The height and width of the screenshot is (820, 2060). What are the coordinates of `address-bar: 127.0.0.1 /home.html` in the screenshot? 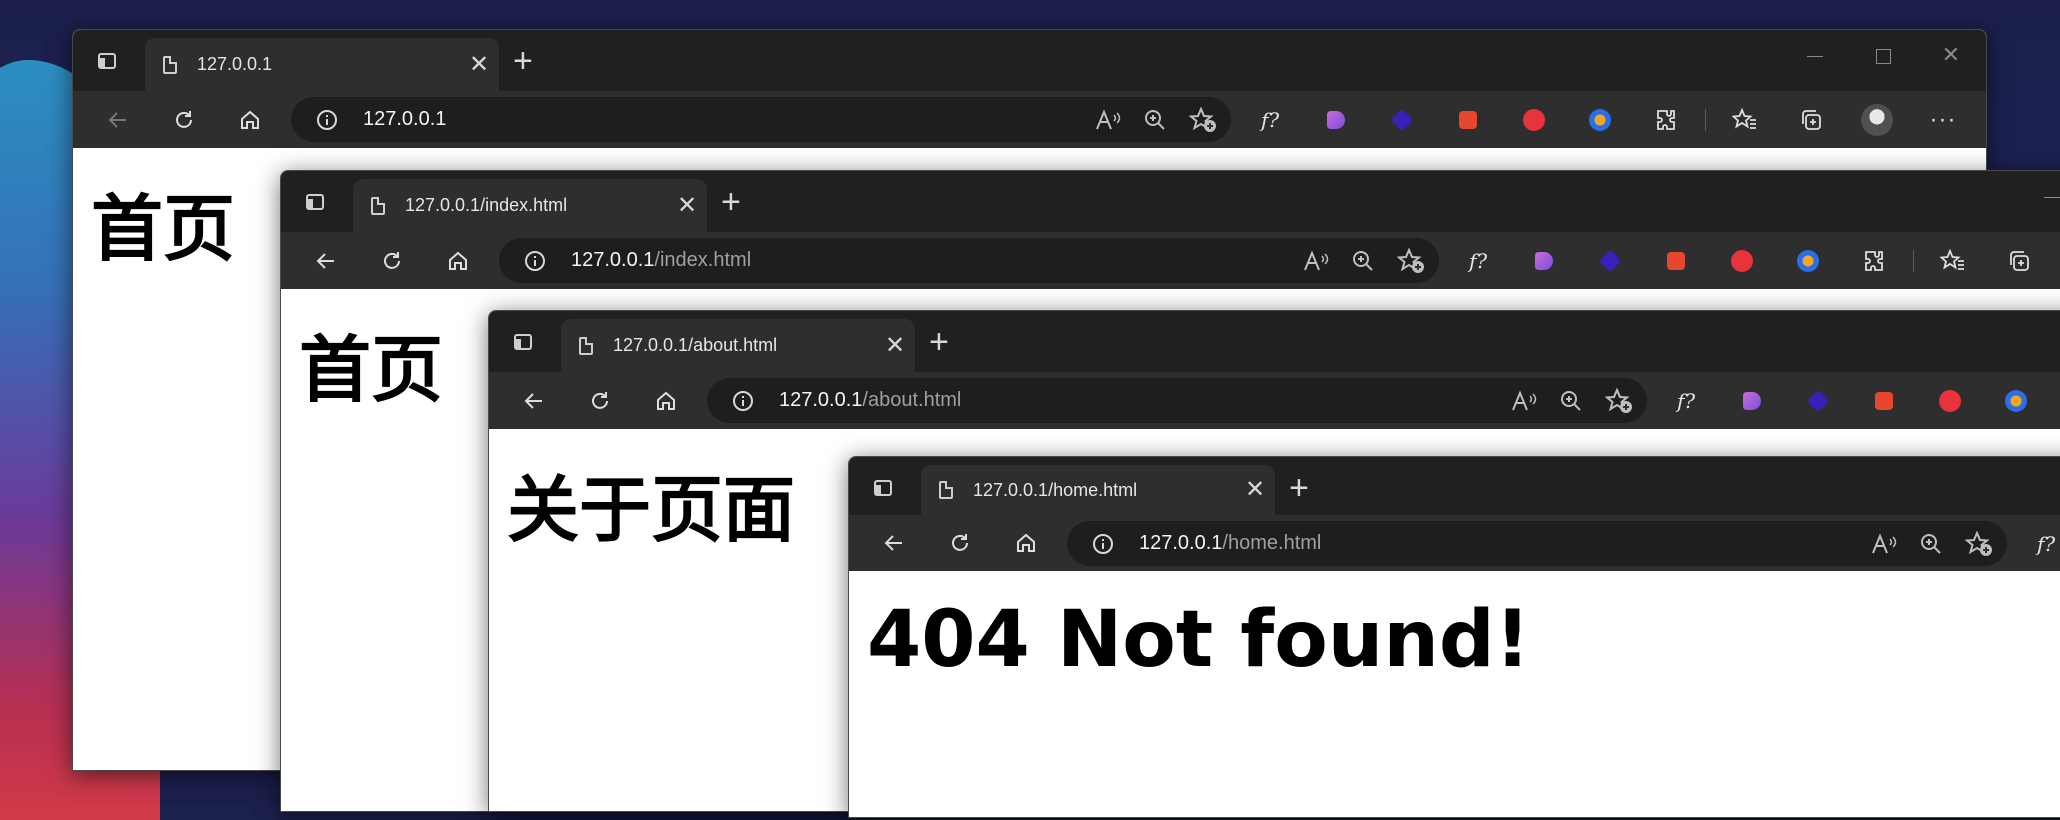 It's located at (1537, 543).